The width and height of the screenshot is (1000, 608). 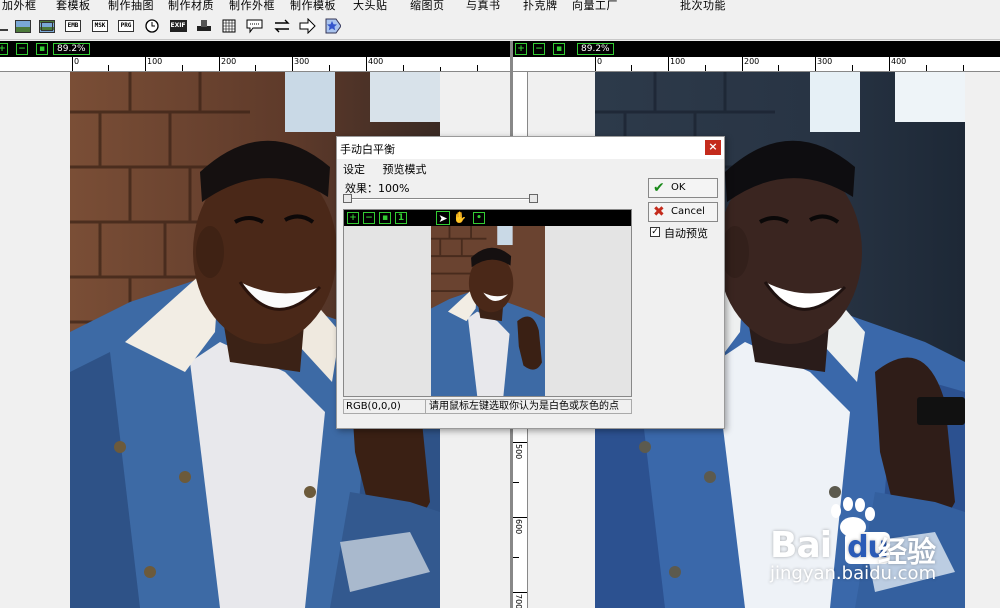 What do you see at coordinates (73, 26) in the screenshot?
I see `emb-icon: EMB` at bounding box center [73, 26].